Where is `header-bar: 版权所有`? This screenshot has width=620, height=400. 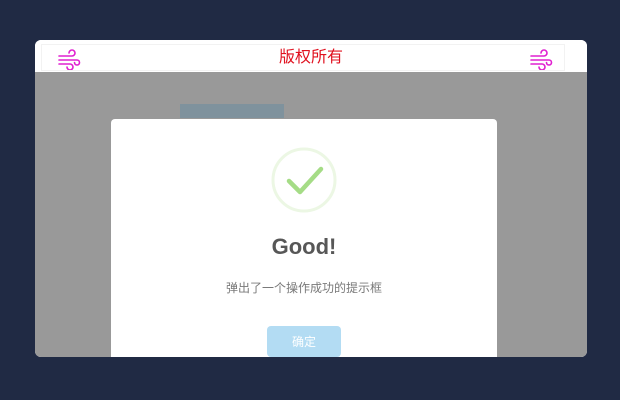
header-bar: 版权所有 is located at coordinates (311, 56).